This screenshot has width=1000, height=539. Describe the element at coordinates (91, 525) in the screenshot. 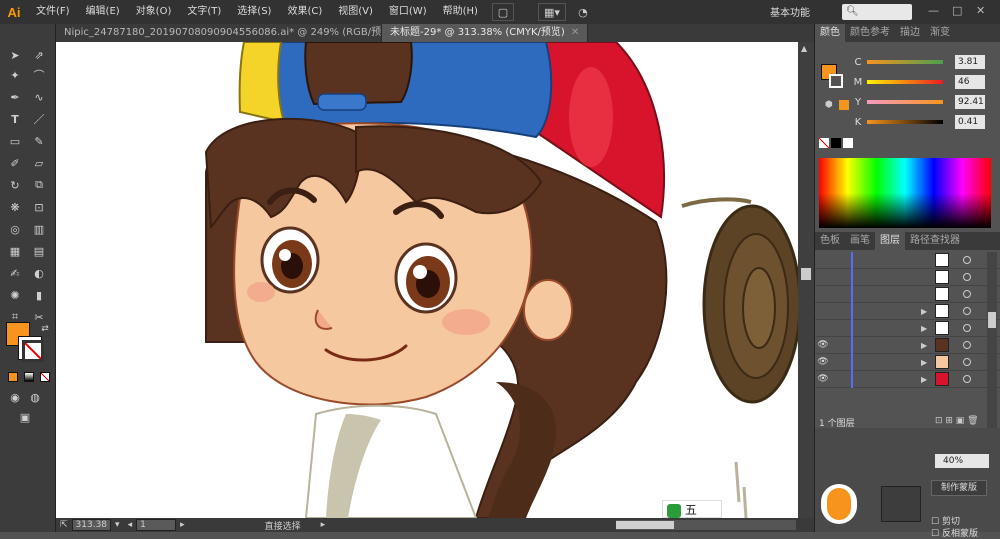

I see `zoom-field: 313.38` at that location.